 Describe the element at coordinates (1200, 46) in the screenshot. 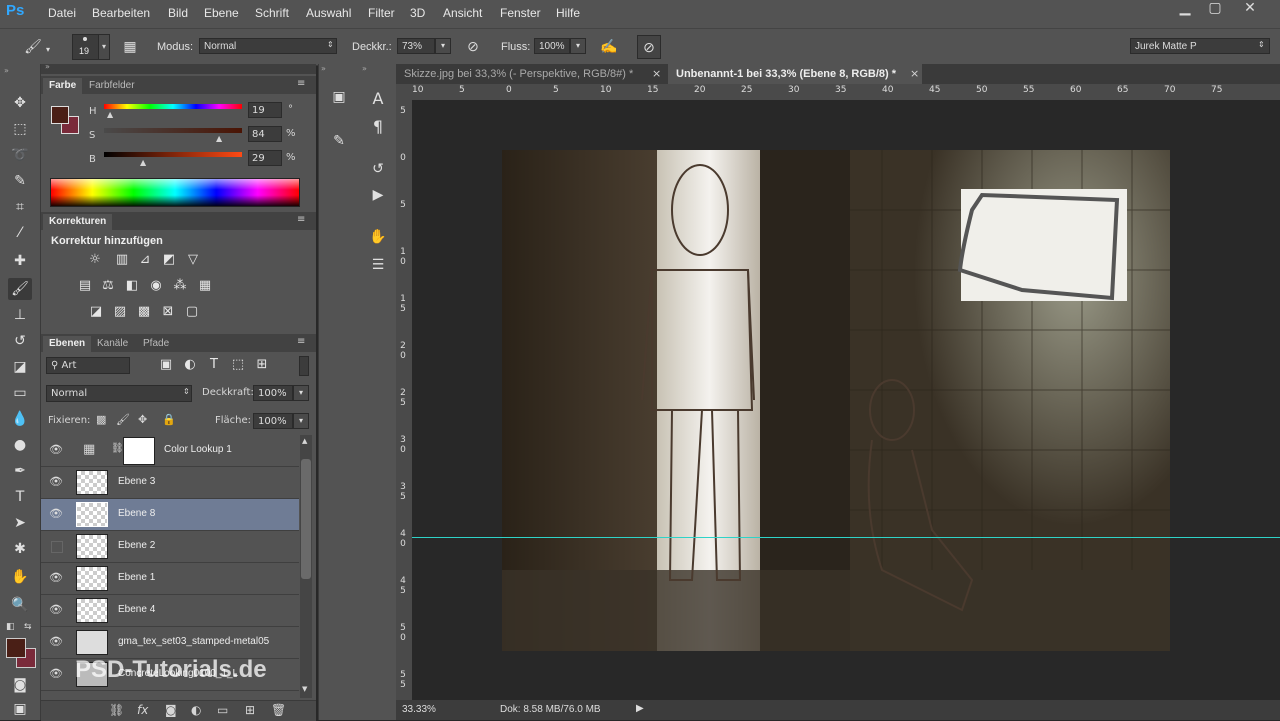

I see `workspace-select: Jurek Matte P` at that location.